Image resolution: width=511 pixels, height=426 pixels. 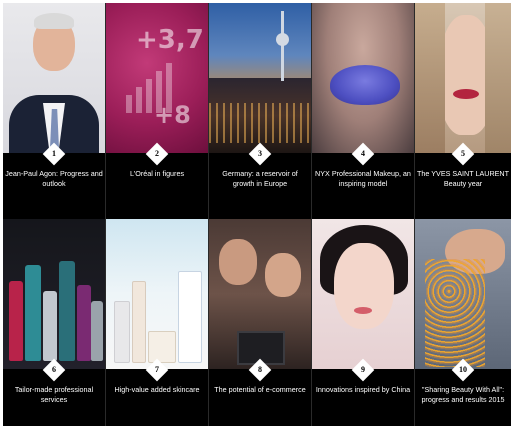 What do you see at coordinates (463, 154) in the screenshot?
I see `number-badge: 5` at bounding box center [463, 154].